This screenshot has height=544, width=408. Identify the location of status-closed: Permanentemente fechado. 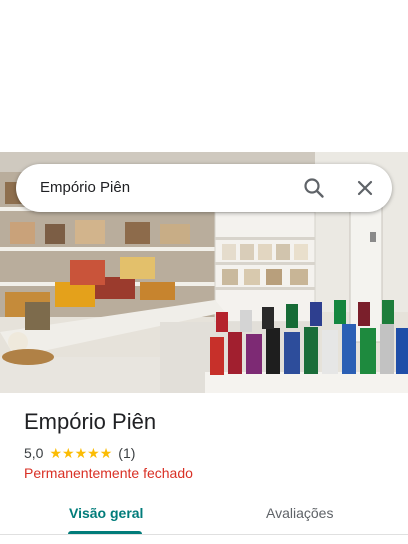
(108, 473).